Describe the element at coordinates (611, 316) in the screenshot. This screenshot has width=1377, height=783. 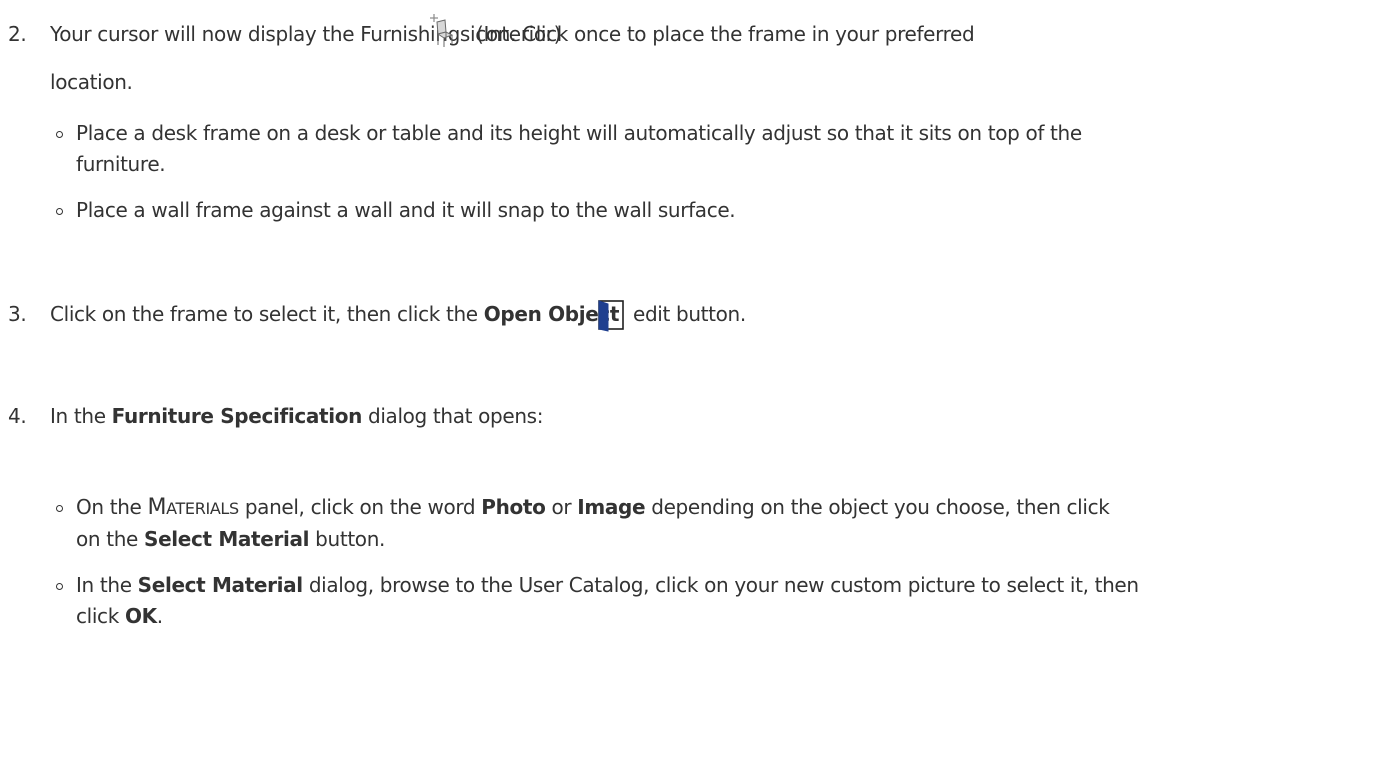
I see `open-object-door-icon` at that location.